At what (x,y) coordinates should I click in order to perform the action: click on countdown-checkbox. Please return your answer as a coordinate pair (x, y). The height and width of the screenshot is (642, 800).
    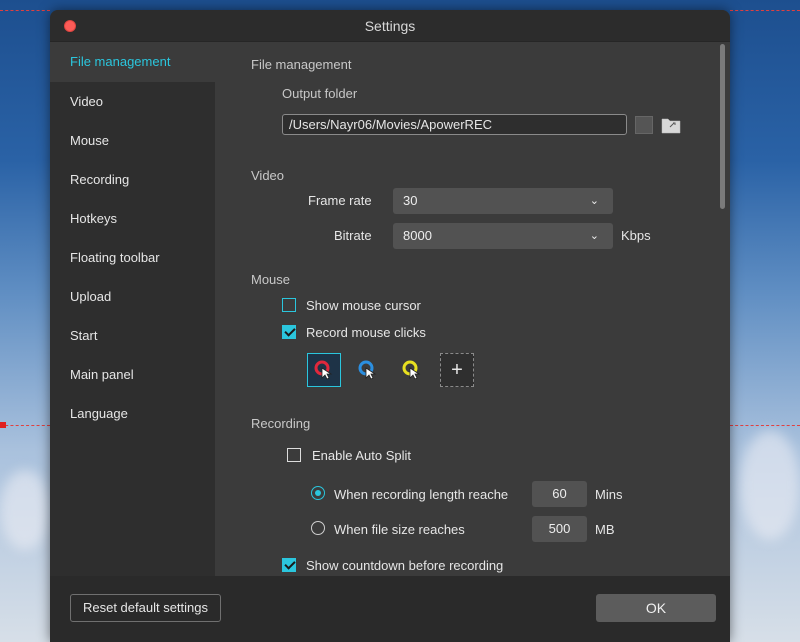
    Looking at the image, I should click on (289, 565).